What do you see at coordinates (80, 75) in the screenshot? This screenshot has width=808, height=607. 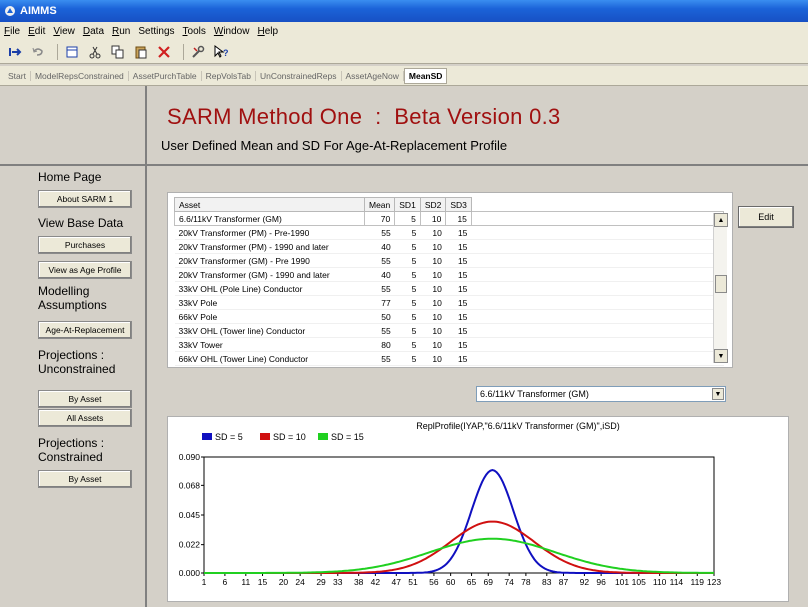 I see `tab-modelrepsconstrained: ModelRepsConstrained` at bounding box center [80, 75].